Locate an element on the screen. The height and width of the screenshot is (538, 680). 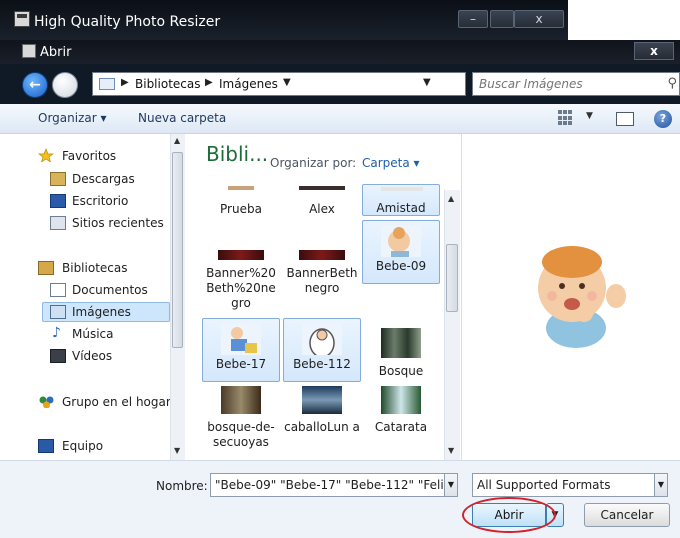
file-tile: BannerBeth negro is located at coordinates (322, 269).